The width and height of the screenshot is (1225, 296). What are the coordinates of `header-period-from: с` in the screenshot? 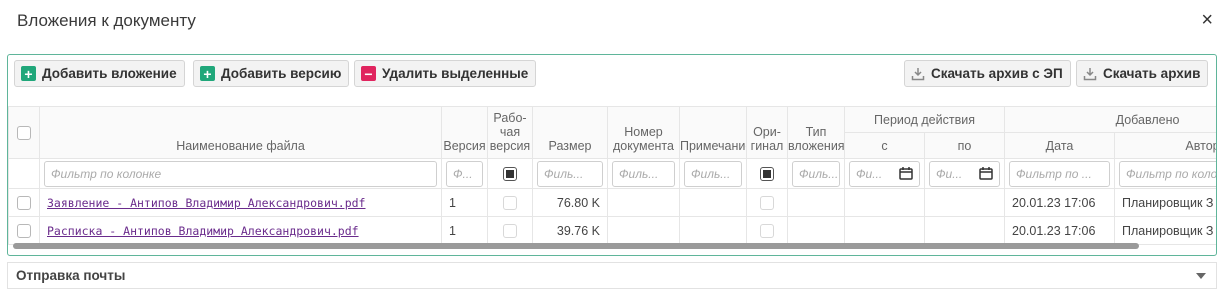 It's located at (884, 145).